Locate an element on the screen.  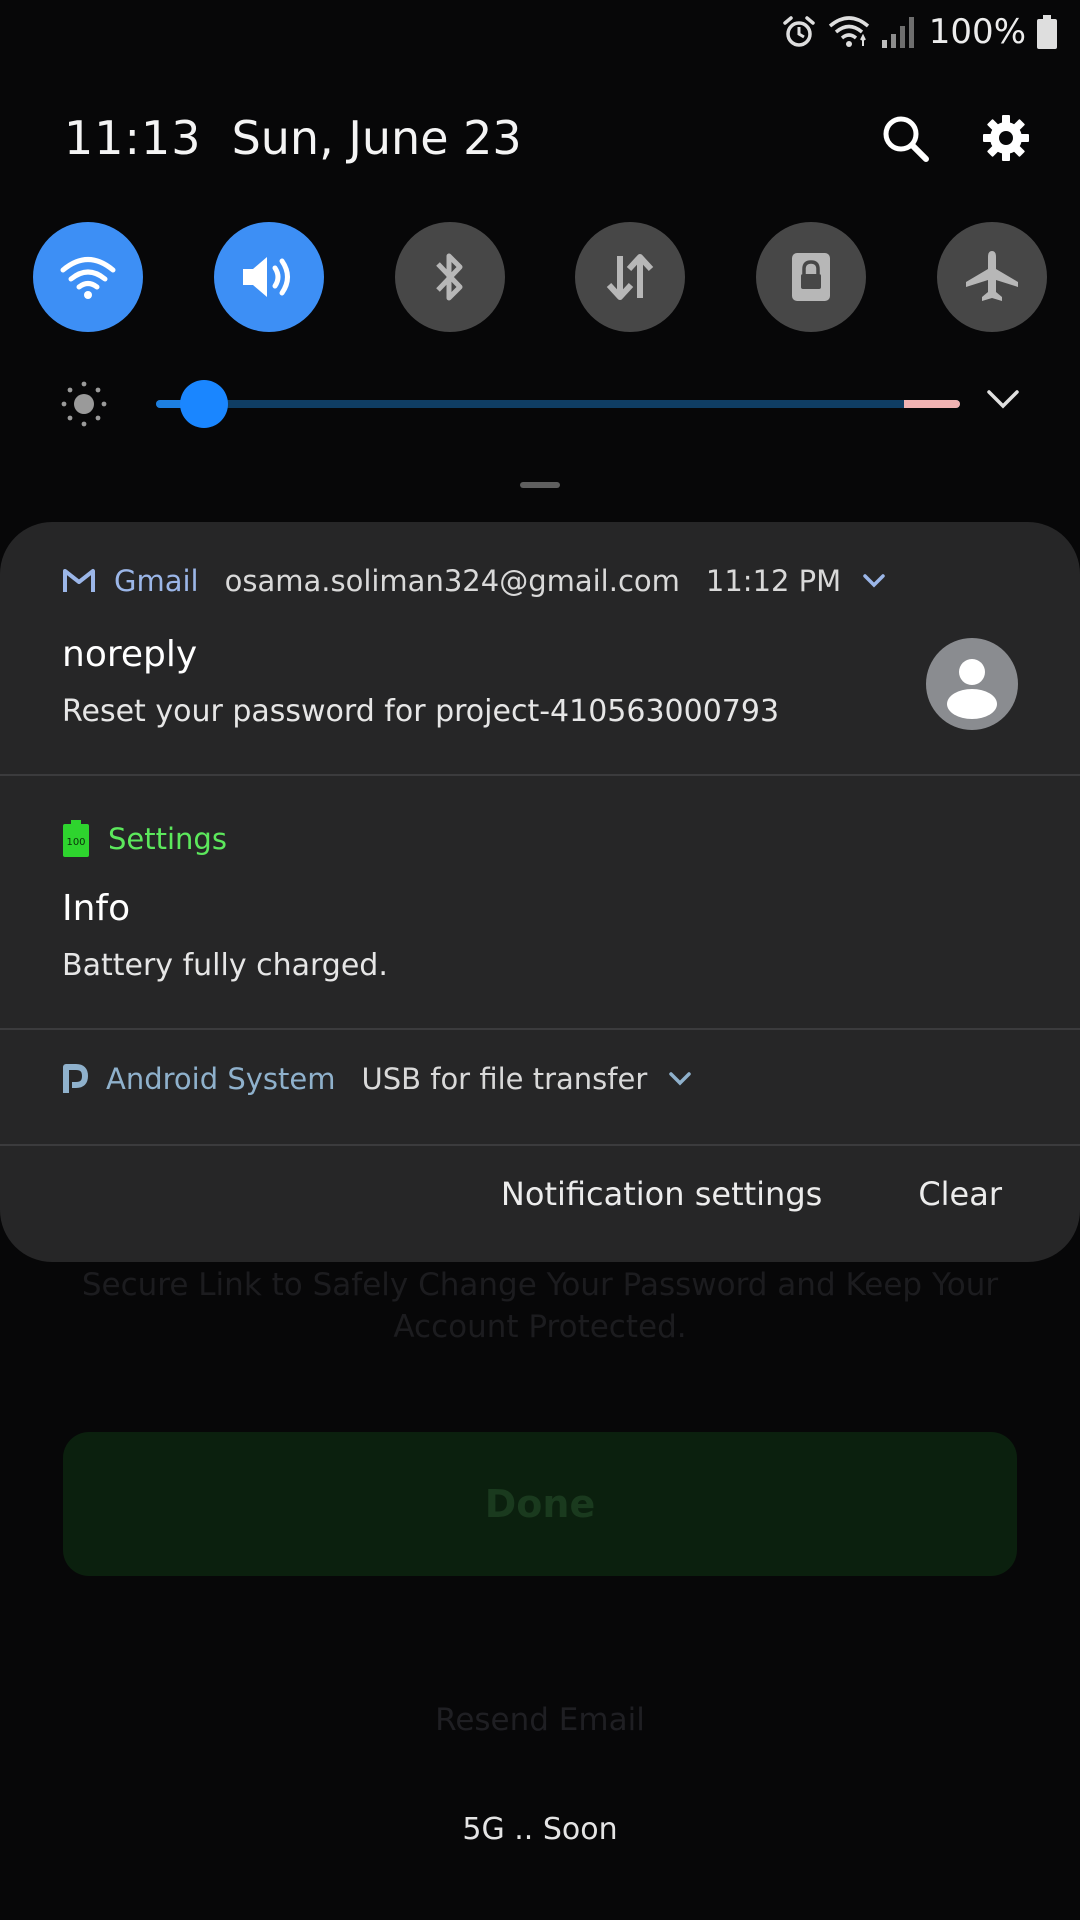
notification-header: Android System USB for file transfer is located at coordinates (376, 1079).